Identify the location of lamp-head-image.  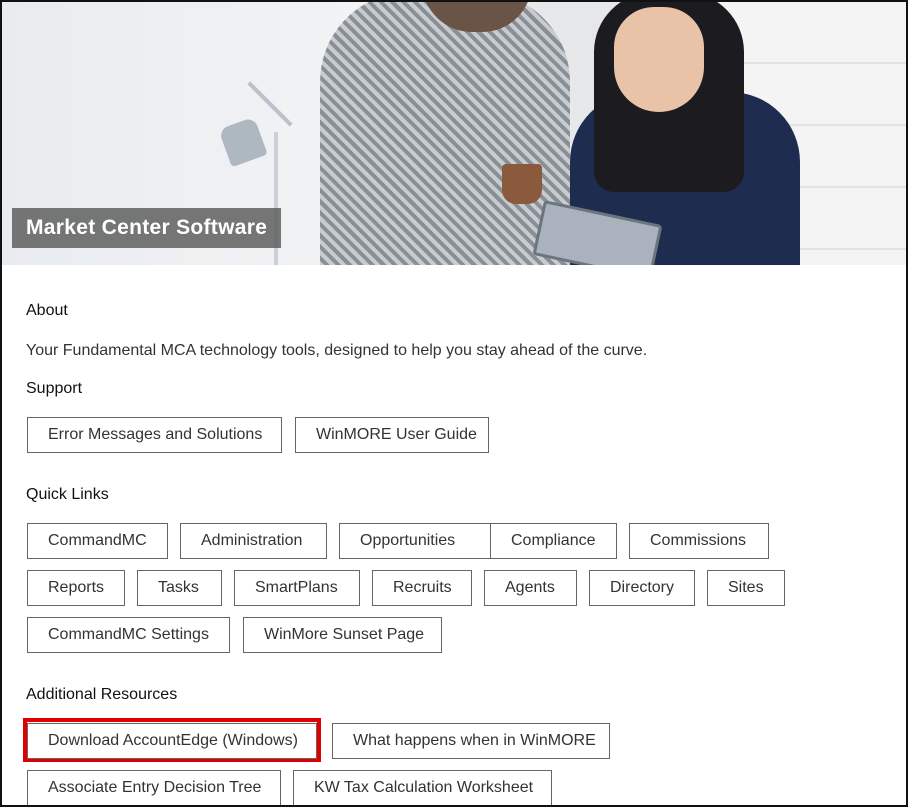
(243, 142).